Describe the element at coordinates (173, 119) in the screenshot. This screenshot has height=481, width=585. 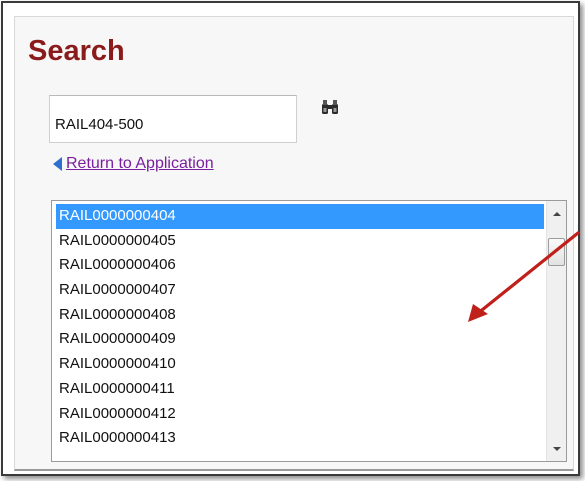
I see `search-input` at that location.